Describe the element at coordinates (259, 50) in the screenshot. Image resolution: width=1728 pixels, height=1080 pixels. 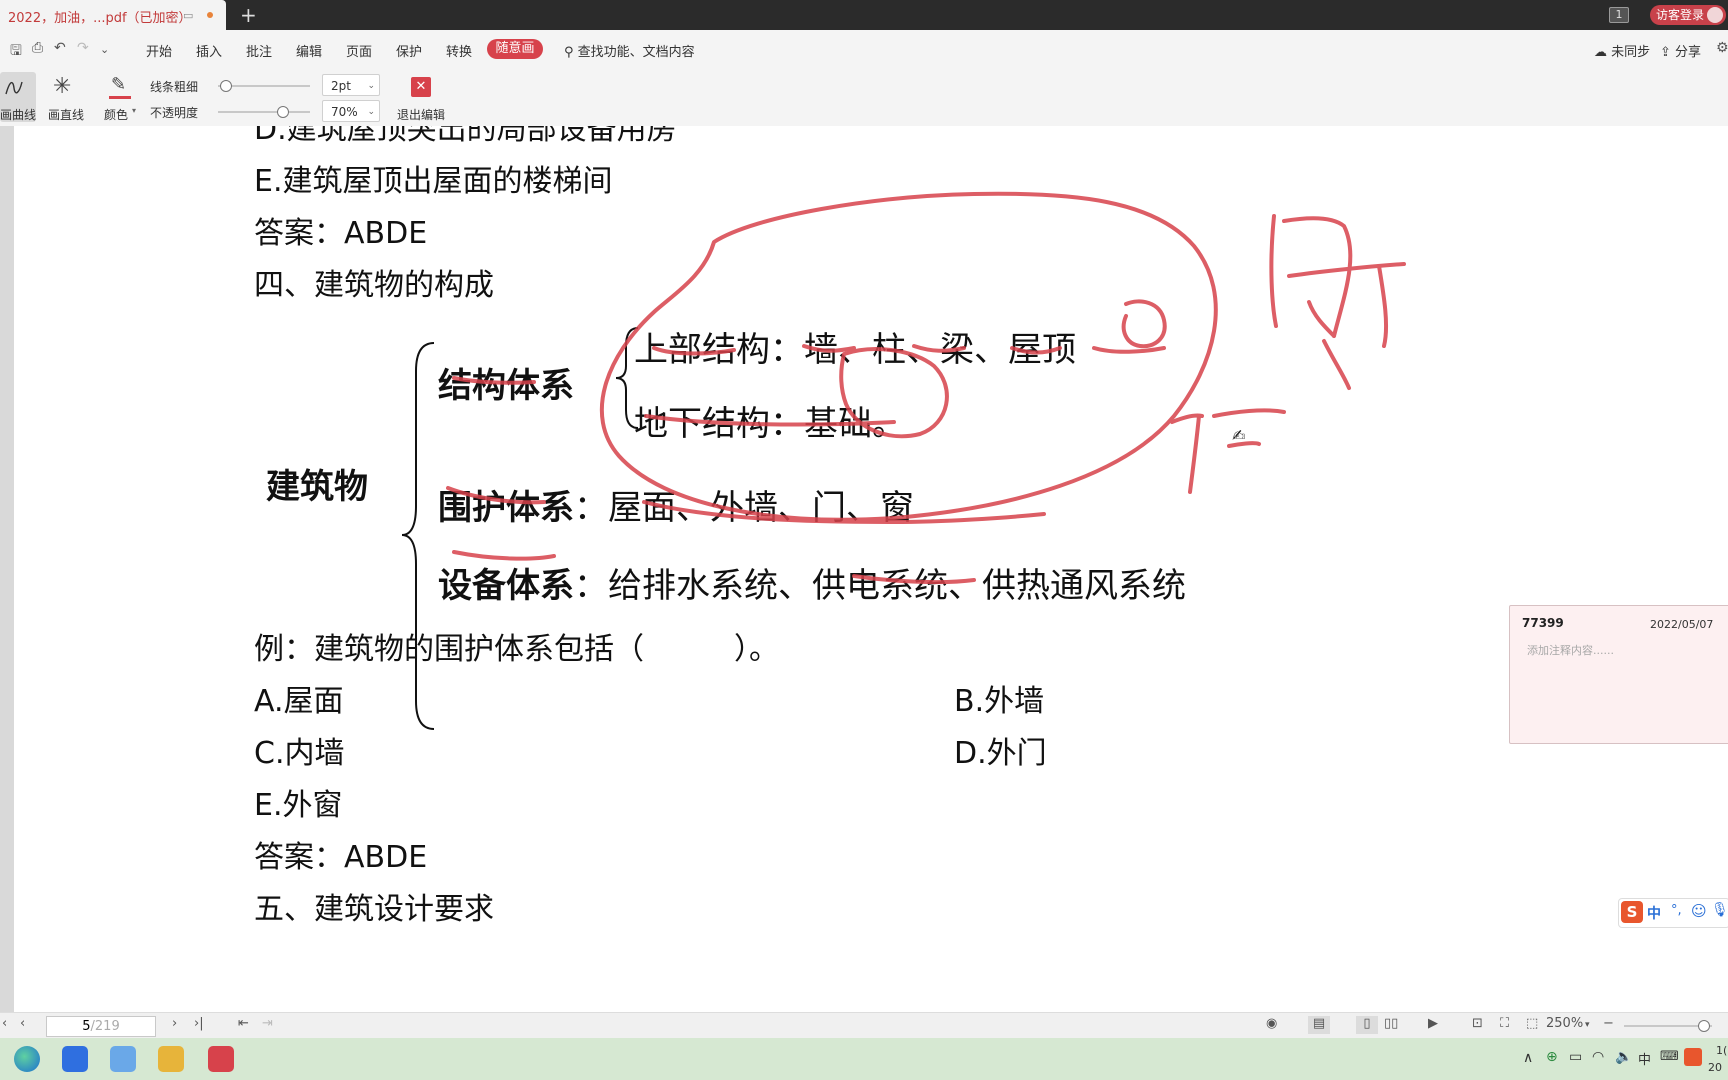
I see `menu-annotate: 批注` at that location.